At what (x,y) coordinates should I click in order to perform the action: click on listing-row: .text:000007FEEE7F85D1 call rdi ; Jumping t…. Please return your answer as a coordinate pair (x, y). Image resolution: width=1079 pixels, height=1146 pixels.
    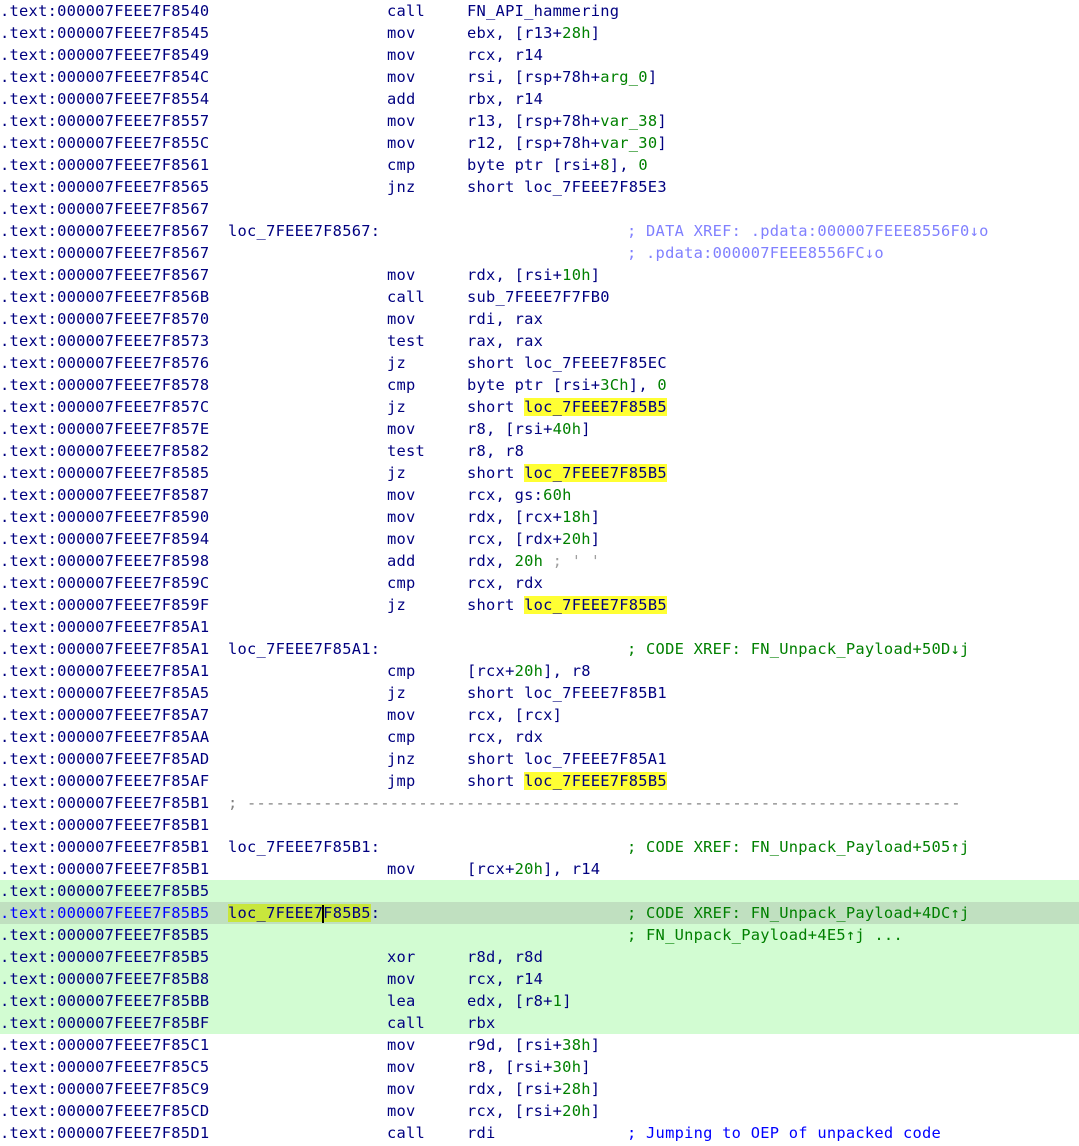
    Looking at the image, I should click on (539, 1133).